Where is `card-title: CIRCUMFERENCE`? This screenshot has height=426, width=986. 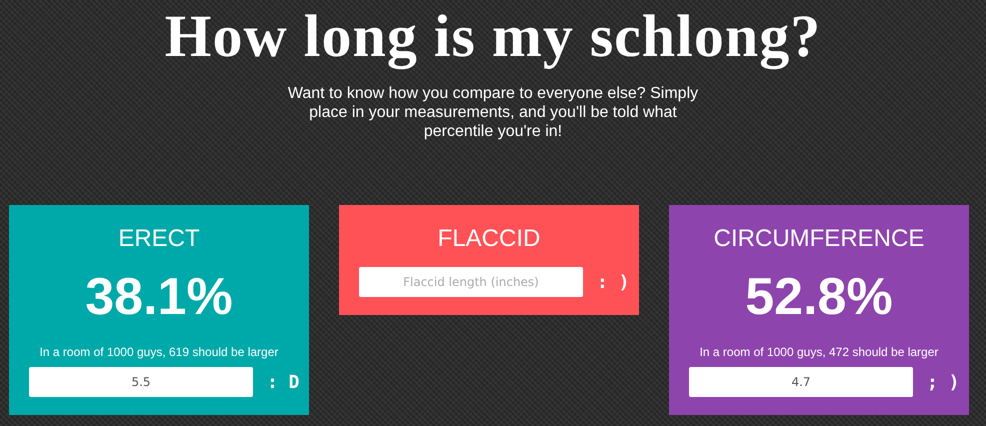 card-title: CIRCUMFERENCE is located at coordinates (819, 239).